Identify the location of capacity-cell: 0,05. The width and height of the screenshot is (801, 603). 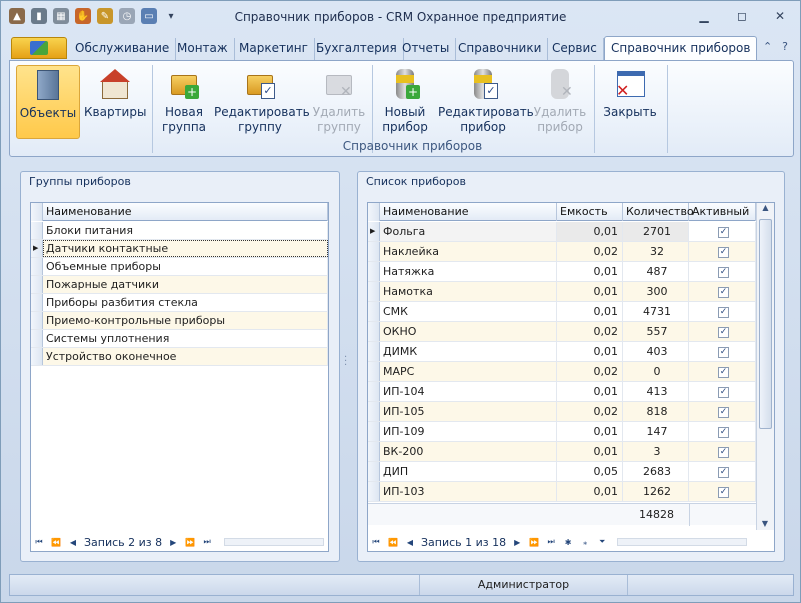
(590, 471).